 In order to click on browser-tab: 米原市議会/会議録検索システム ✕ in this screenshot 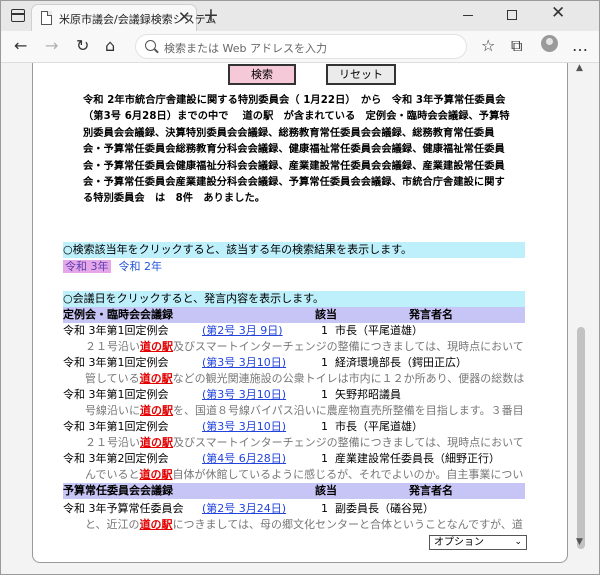, I will do `click(123, 17)`.